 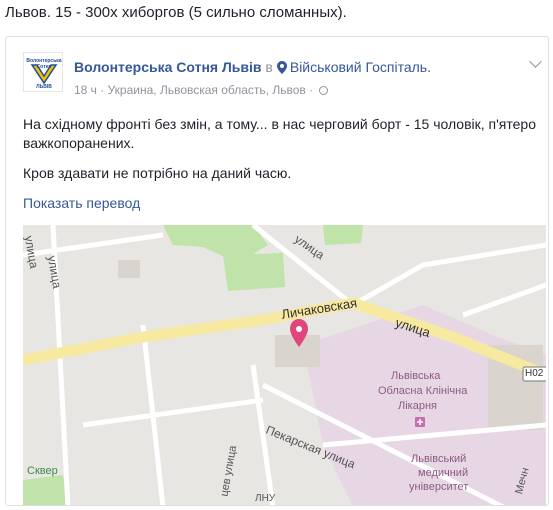 What do you see at coordinates (416, 376) in the screenshot?
I see `map-label-hospital-1: Львівська` at bounding box center [416, 376].